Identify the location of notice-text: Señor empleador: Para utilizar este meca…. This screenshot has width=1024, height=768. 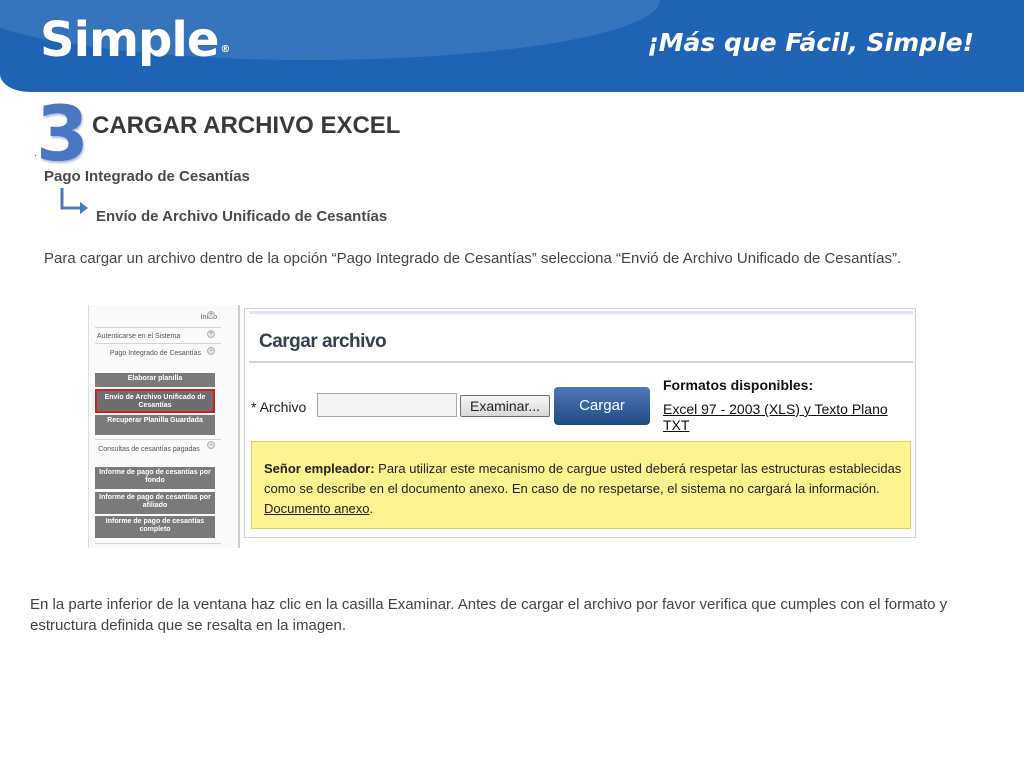
(584, 489).